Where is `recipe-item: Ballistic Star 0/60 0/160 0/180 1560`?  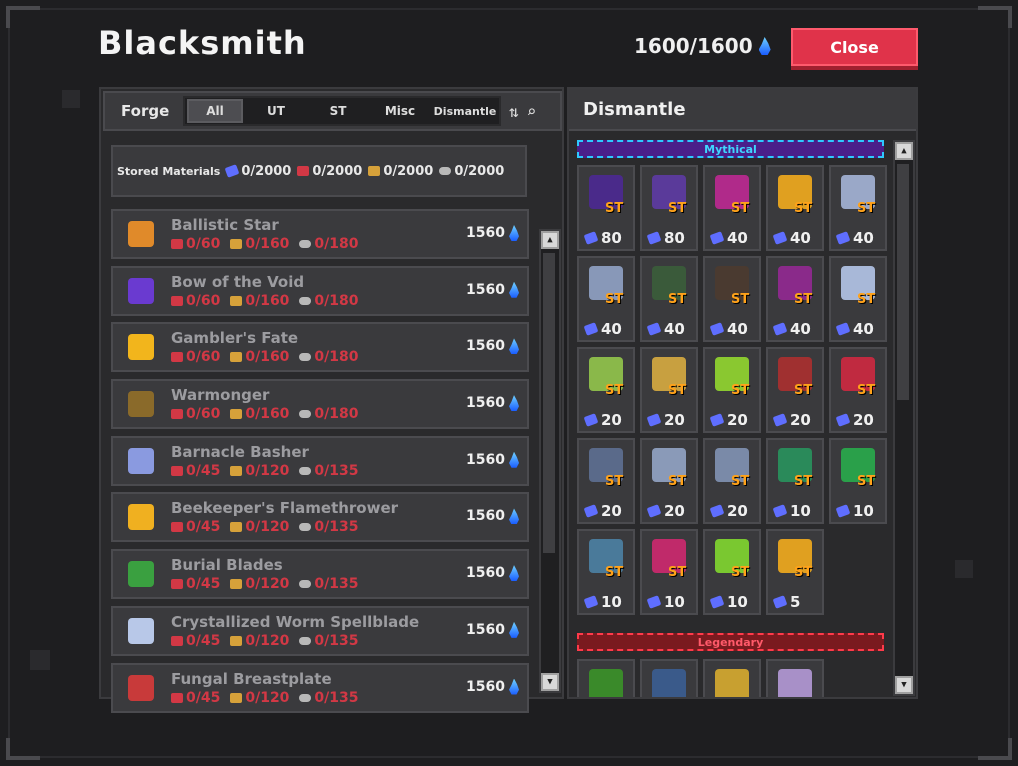 recipe-item: Ballistic Star 0/60 0/160 0/180 1560 is located at coordinates (320, 234).